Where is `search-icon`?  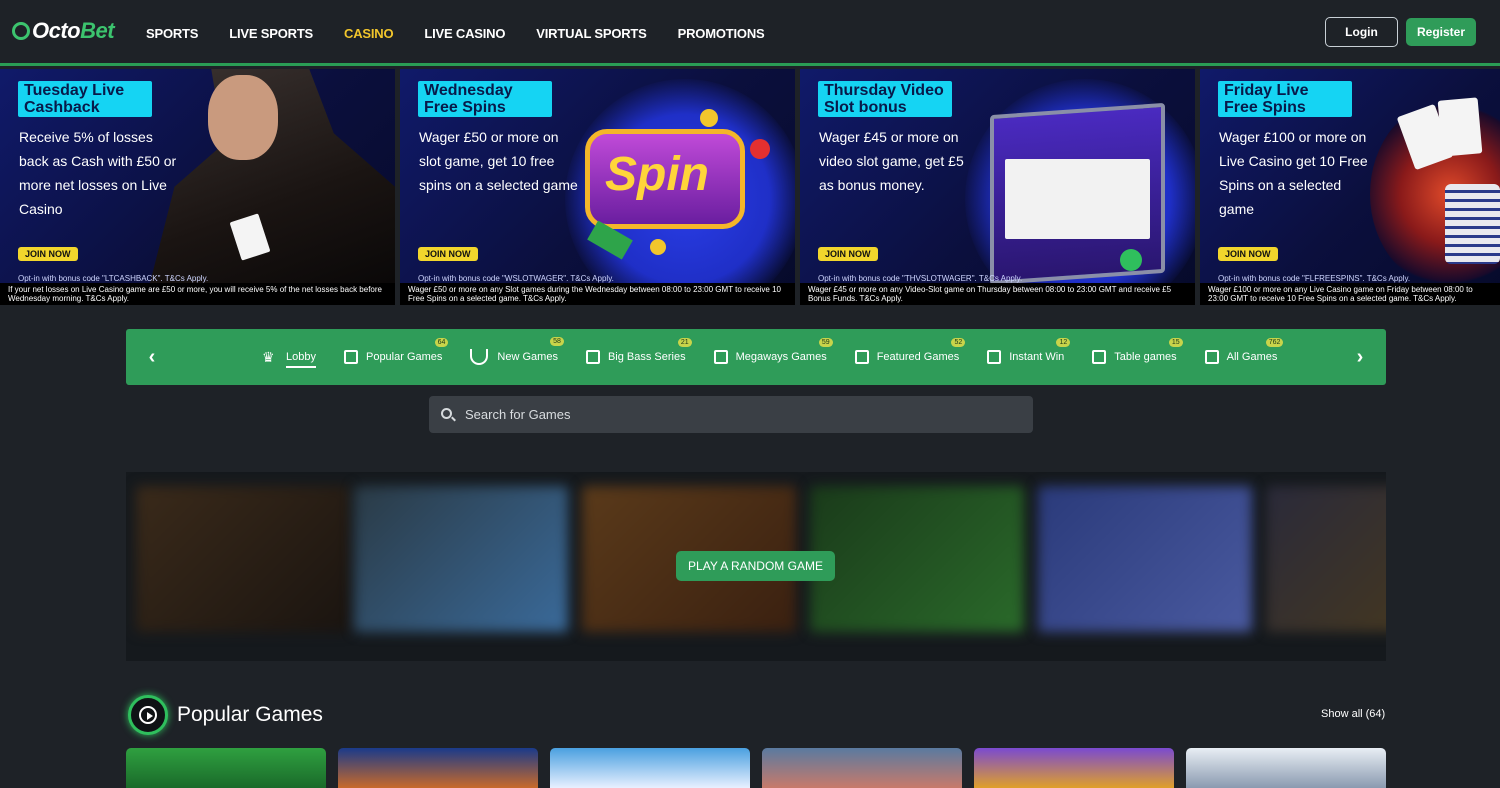 search-icon is located at coordinates (446, 413).